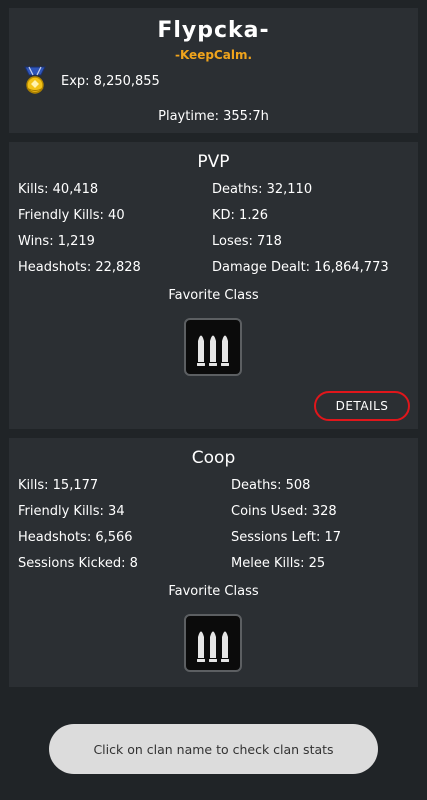 This screenshot has height=800, width=427. I want to click on stat-row: Sessions Kicked: 8 Melee Kills: 25, so click(218, 569).